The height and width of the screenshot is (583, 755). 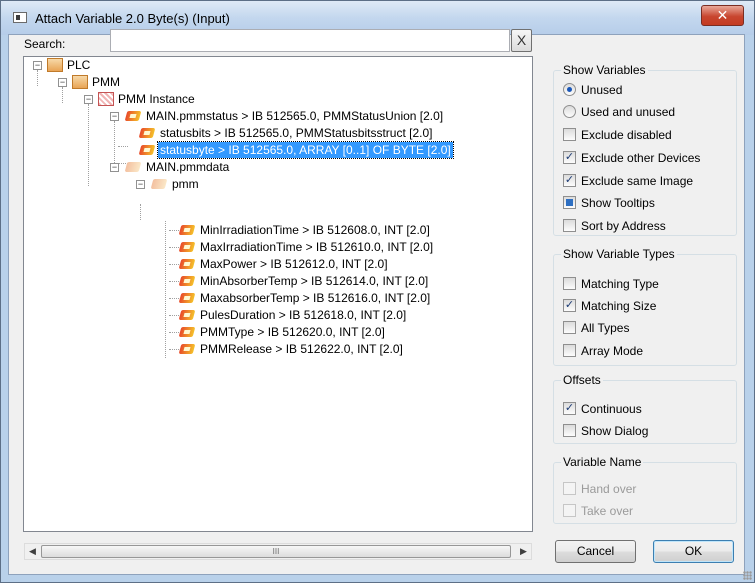 What do you see at coordinates (619, 254) in the screenshot?
I see `group-title: Show Variable Types` at bounding box center [619, 254].